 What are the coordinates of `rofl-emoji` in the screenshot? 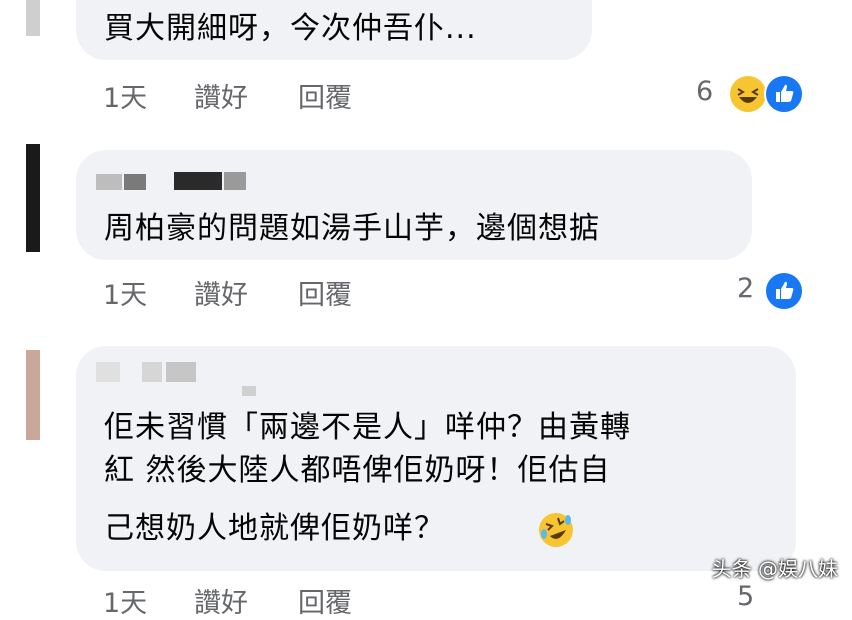 It's located at (556, 530).